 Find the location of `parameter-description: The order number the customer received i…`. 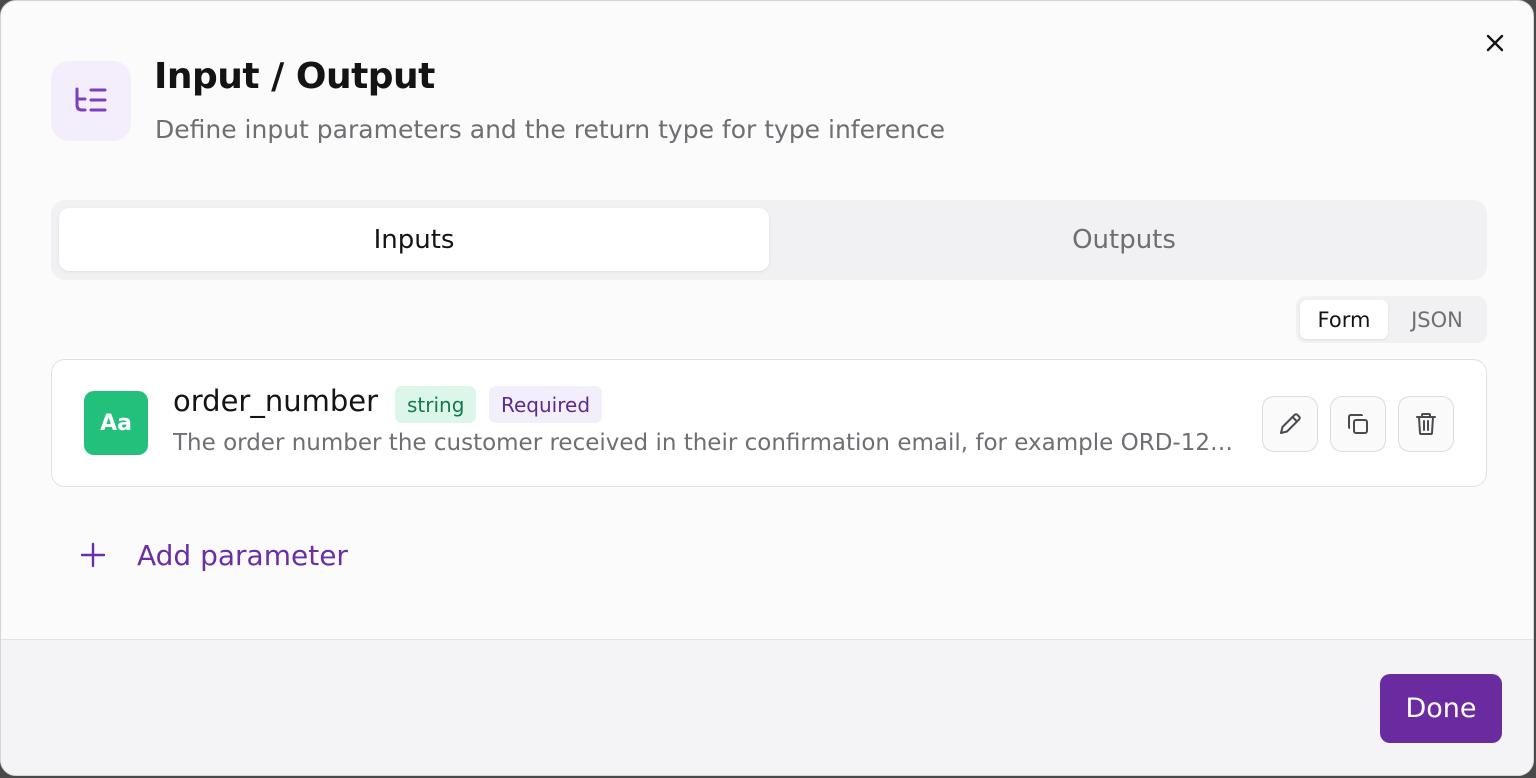

parameter-description: The order number the customer received i… is located at coordinates (704, 443).